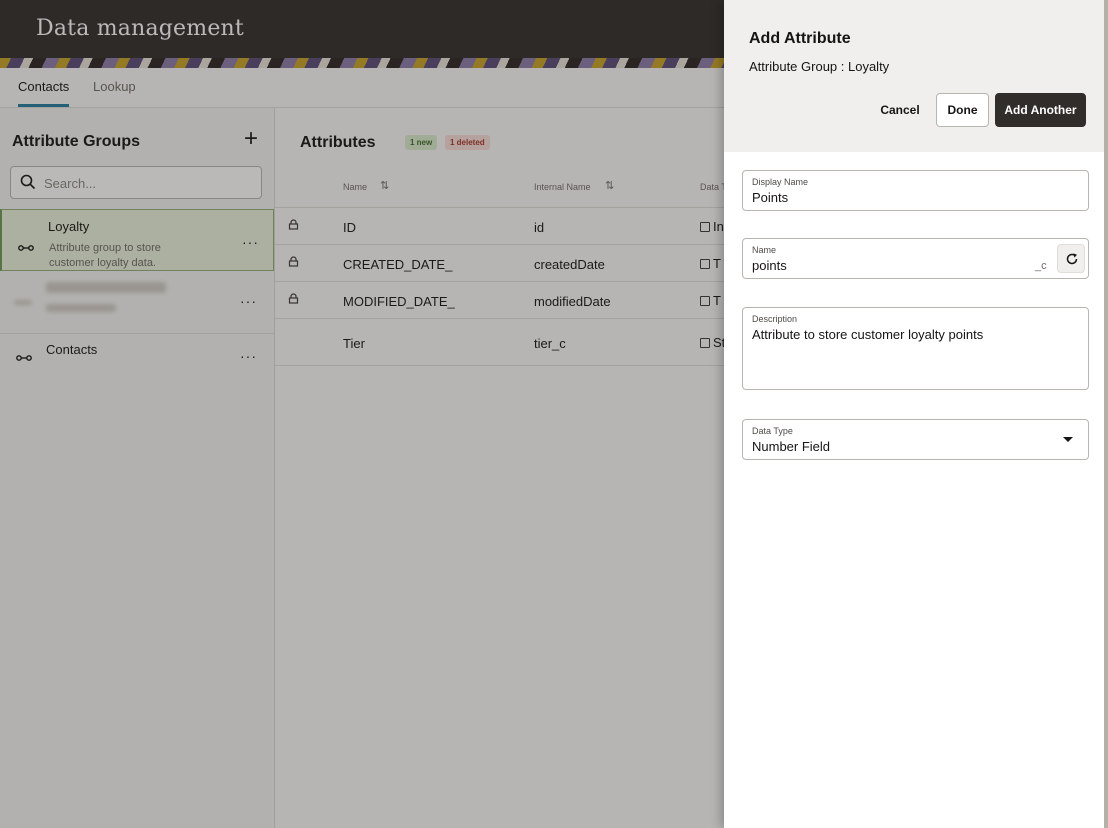 The height and width of the screenshot is (828, 1108). What do you see at coordinates (800, 38) in the screenshot?
I see `drawer-title: Add Attribute` at bounding box center [800, 38].